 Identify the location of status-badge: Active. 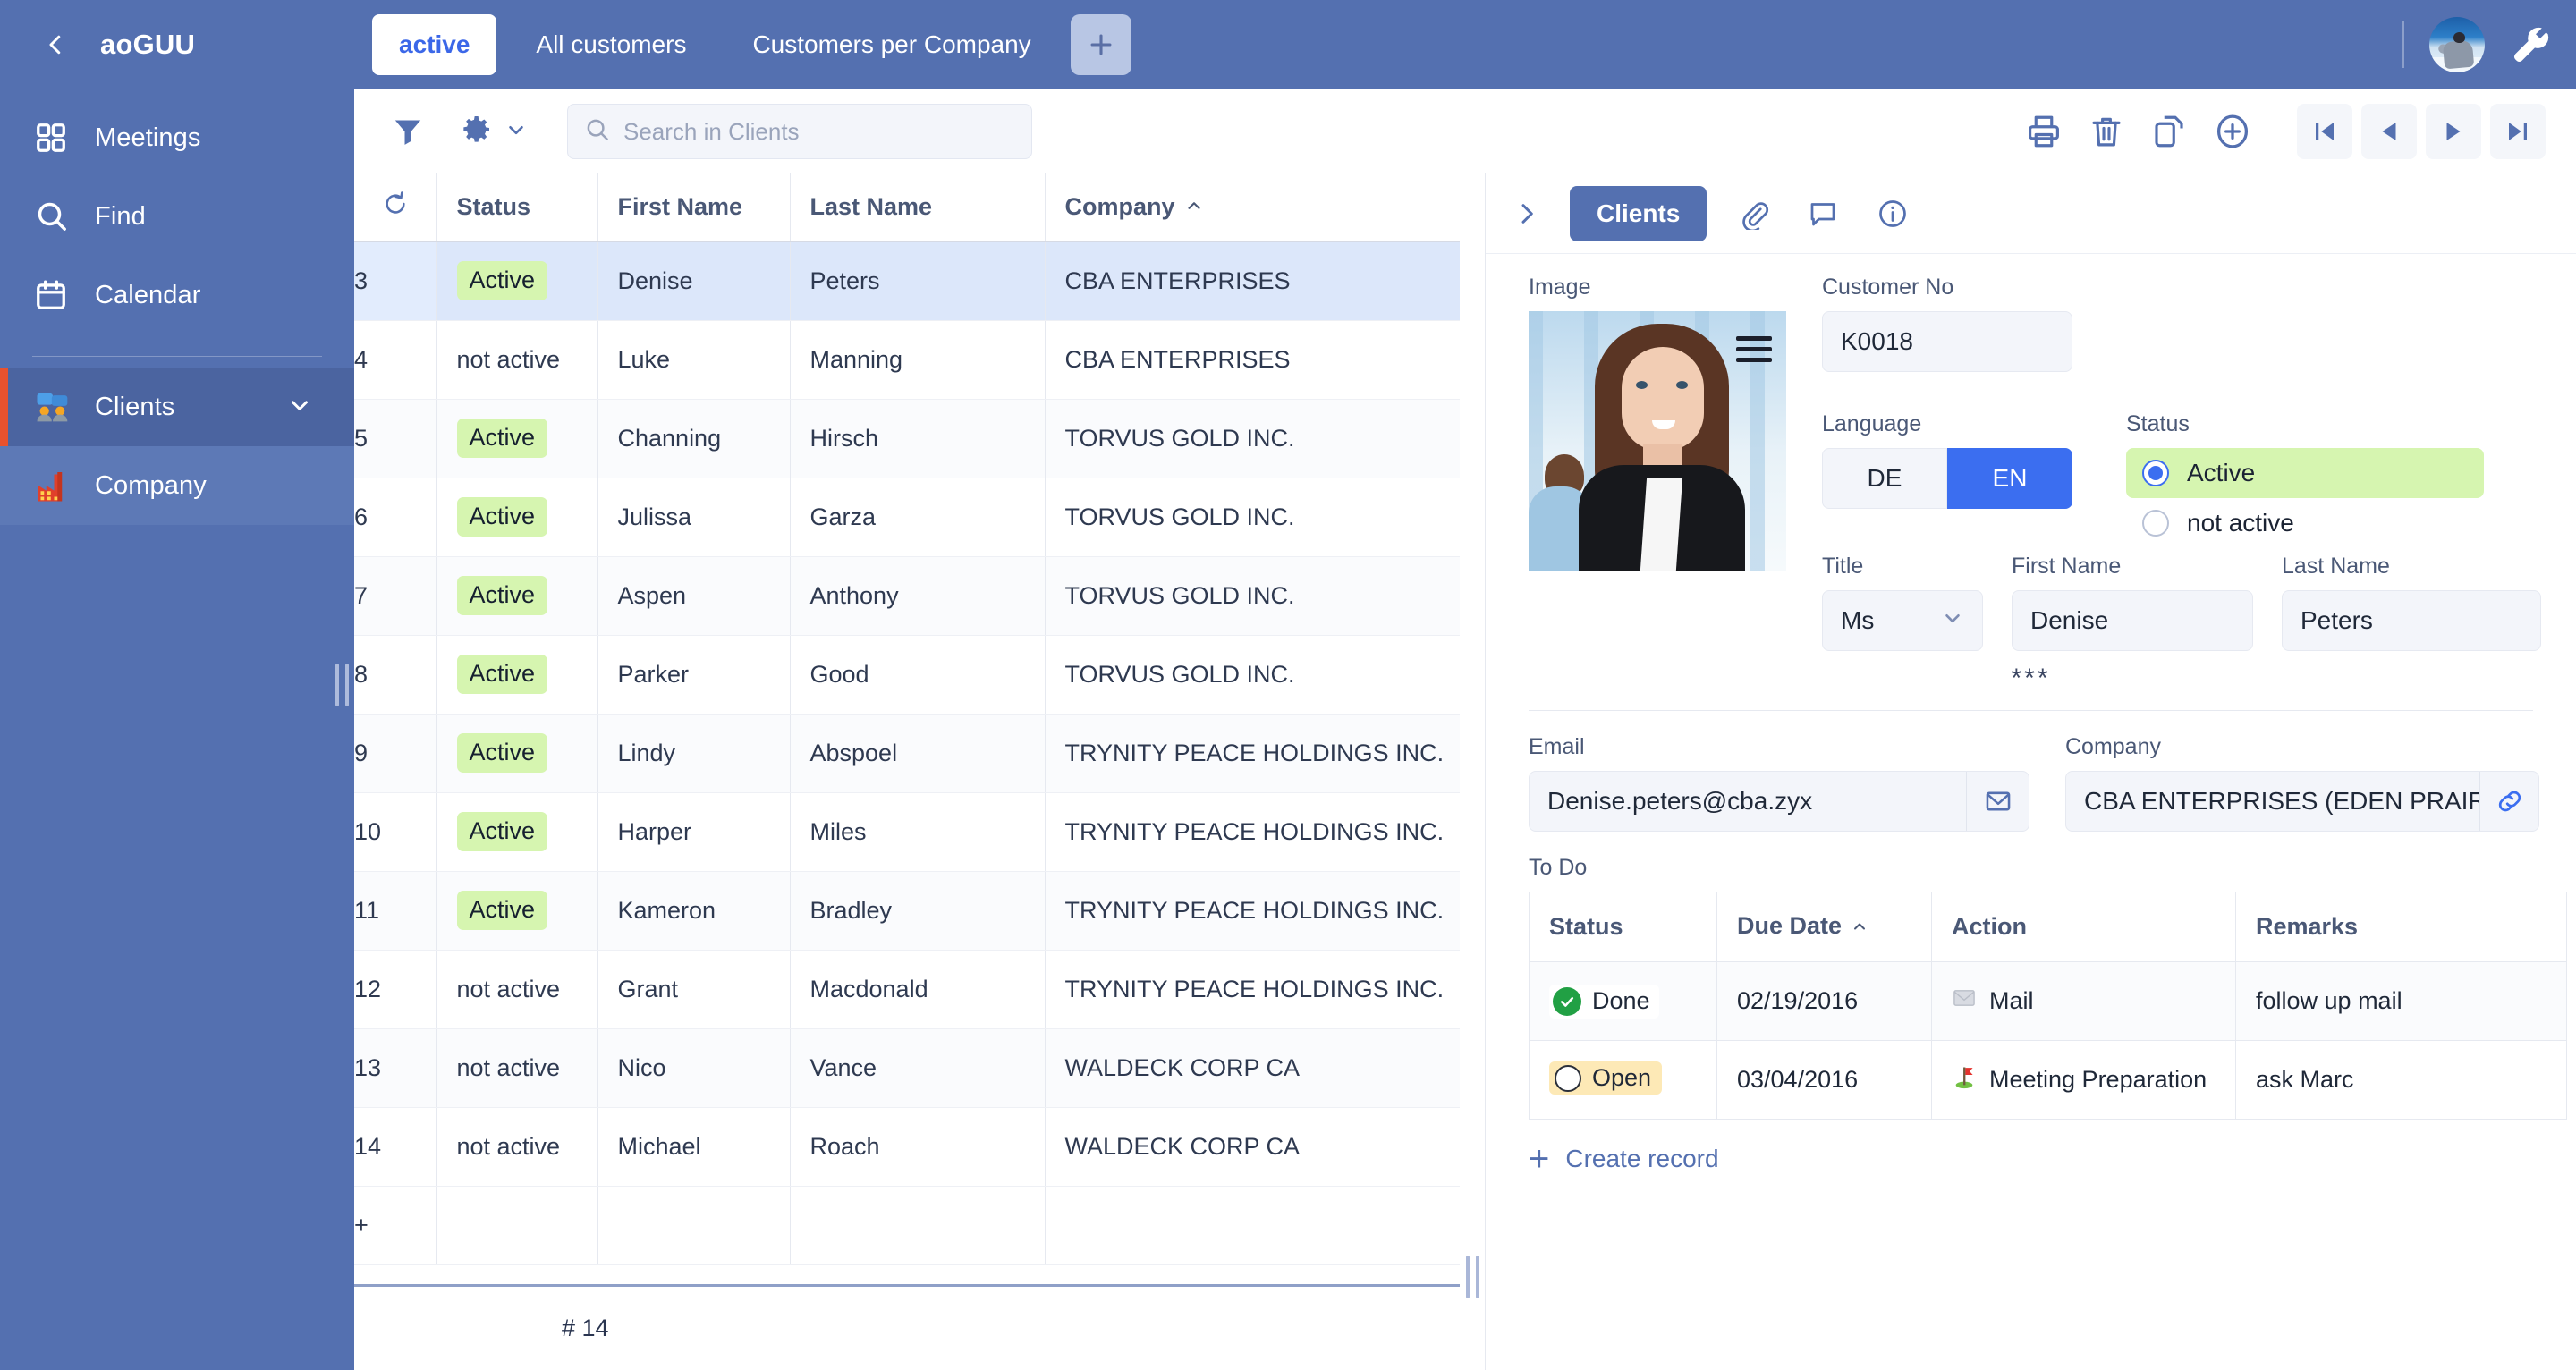
(502, 280).